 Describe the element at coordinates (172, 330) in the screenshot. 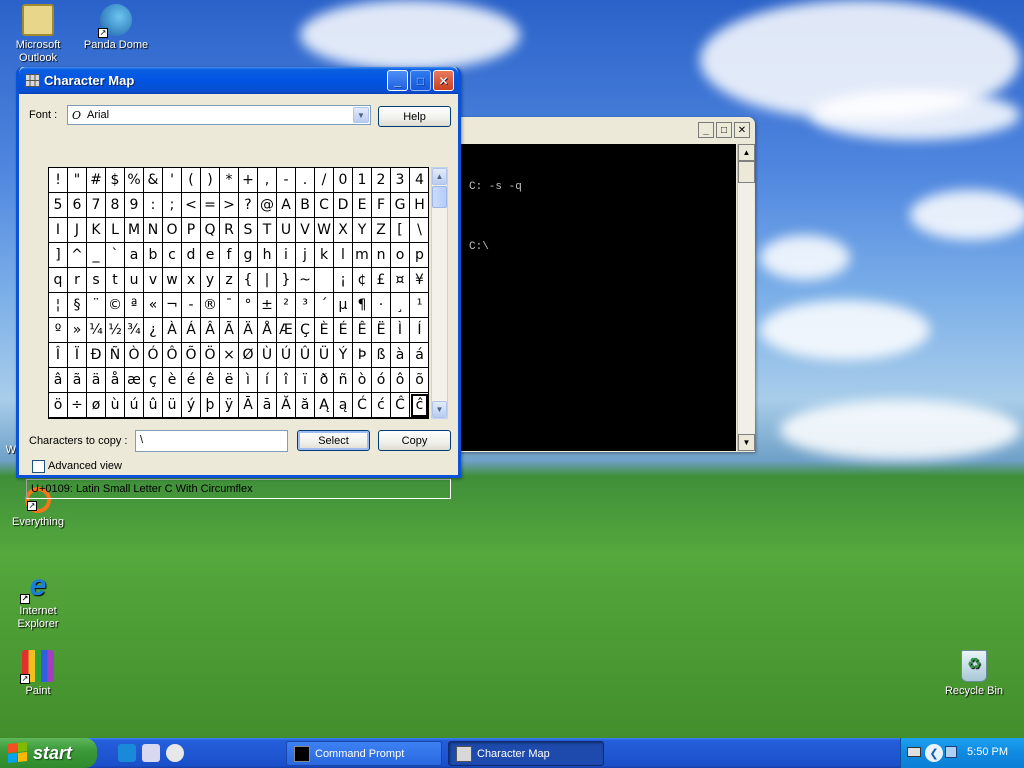

I see `character-cell: À` at that location.